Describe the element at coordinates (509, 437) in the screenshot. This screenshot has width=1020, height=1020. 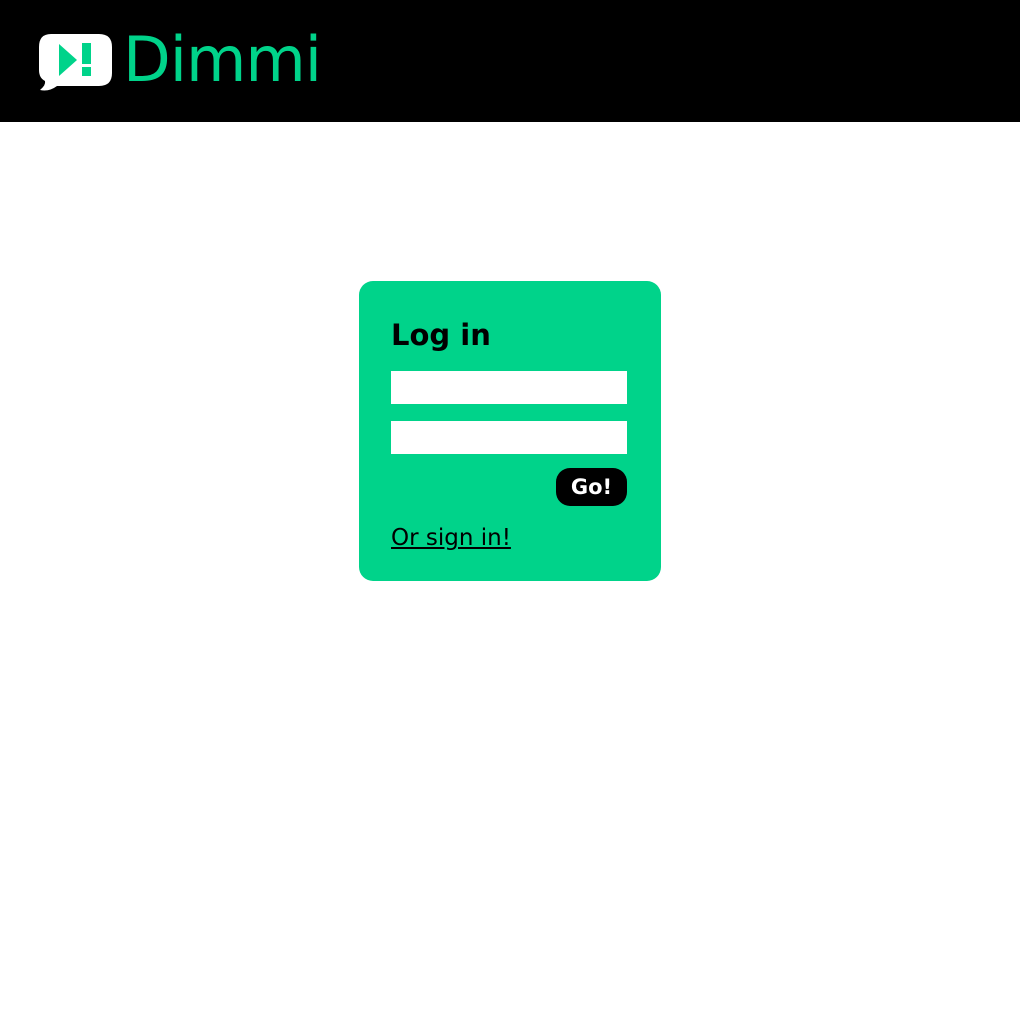
I see `password-field` at that location.